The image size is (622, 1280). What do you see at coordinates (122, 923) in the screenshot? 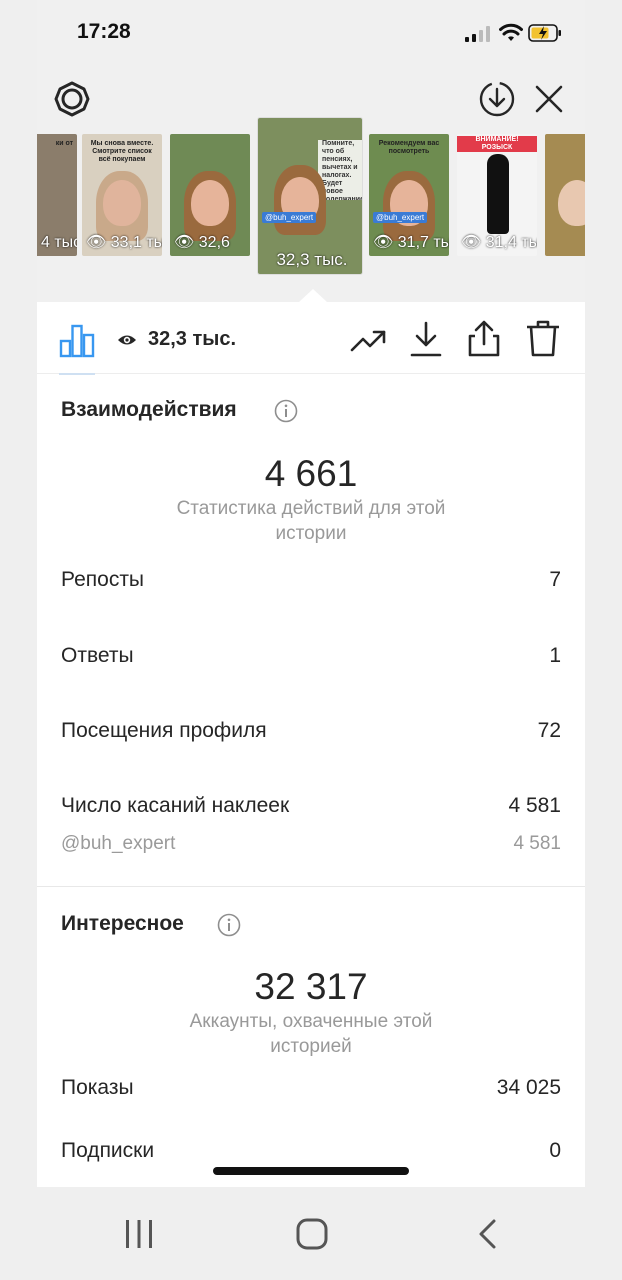
I see `discovery-title: Интересное` at bounding box center [122, 923].